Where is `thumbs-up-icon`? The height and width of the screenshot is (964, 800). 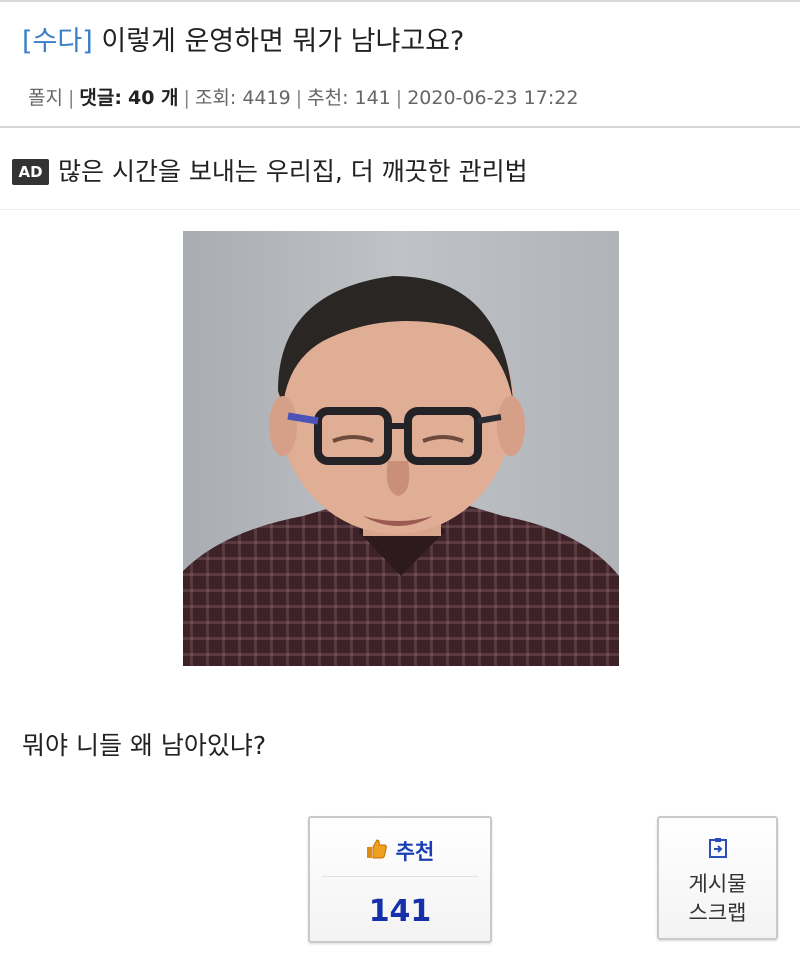
thumbs-up-icon is located at coordinates (377, 851).